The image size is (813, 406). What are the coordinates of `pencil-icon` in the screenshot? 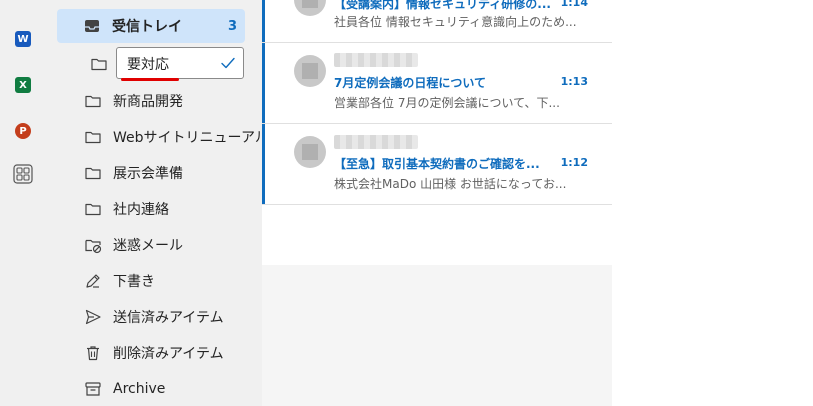 It's located at (93, 281).